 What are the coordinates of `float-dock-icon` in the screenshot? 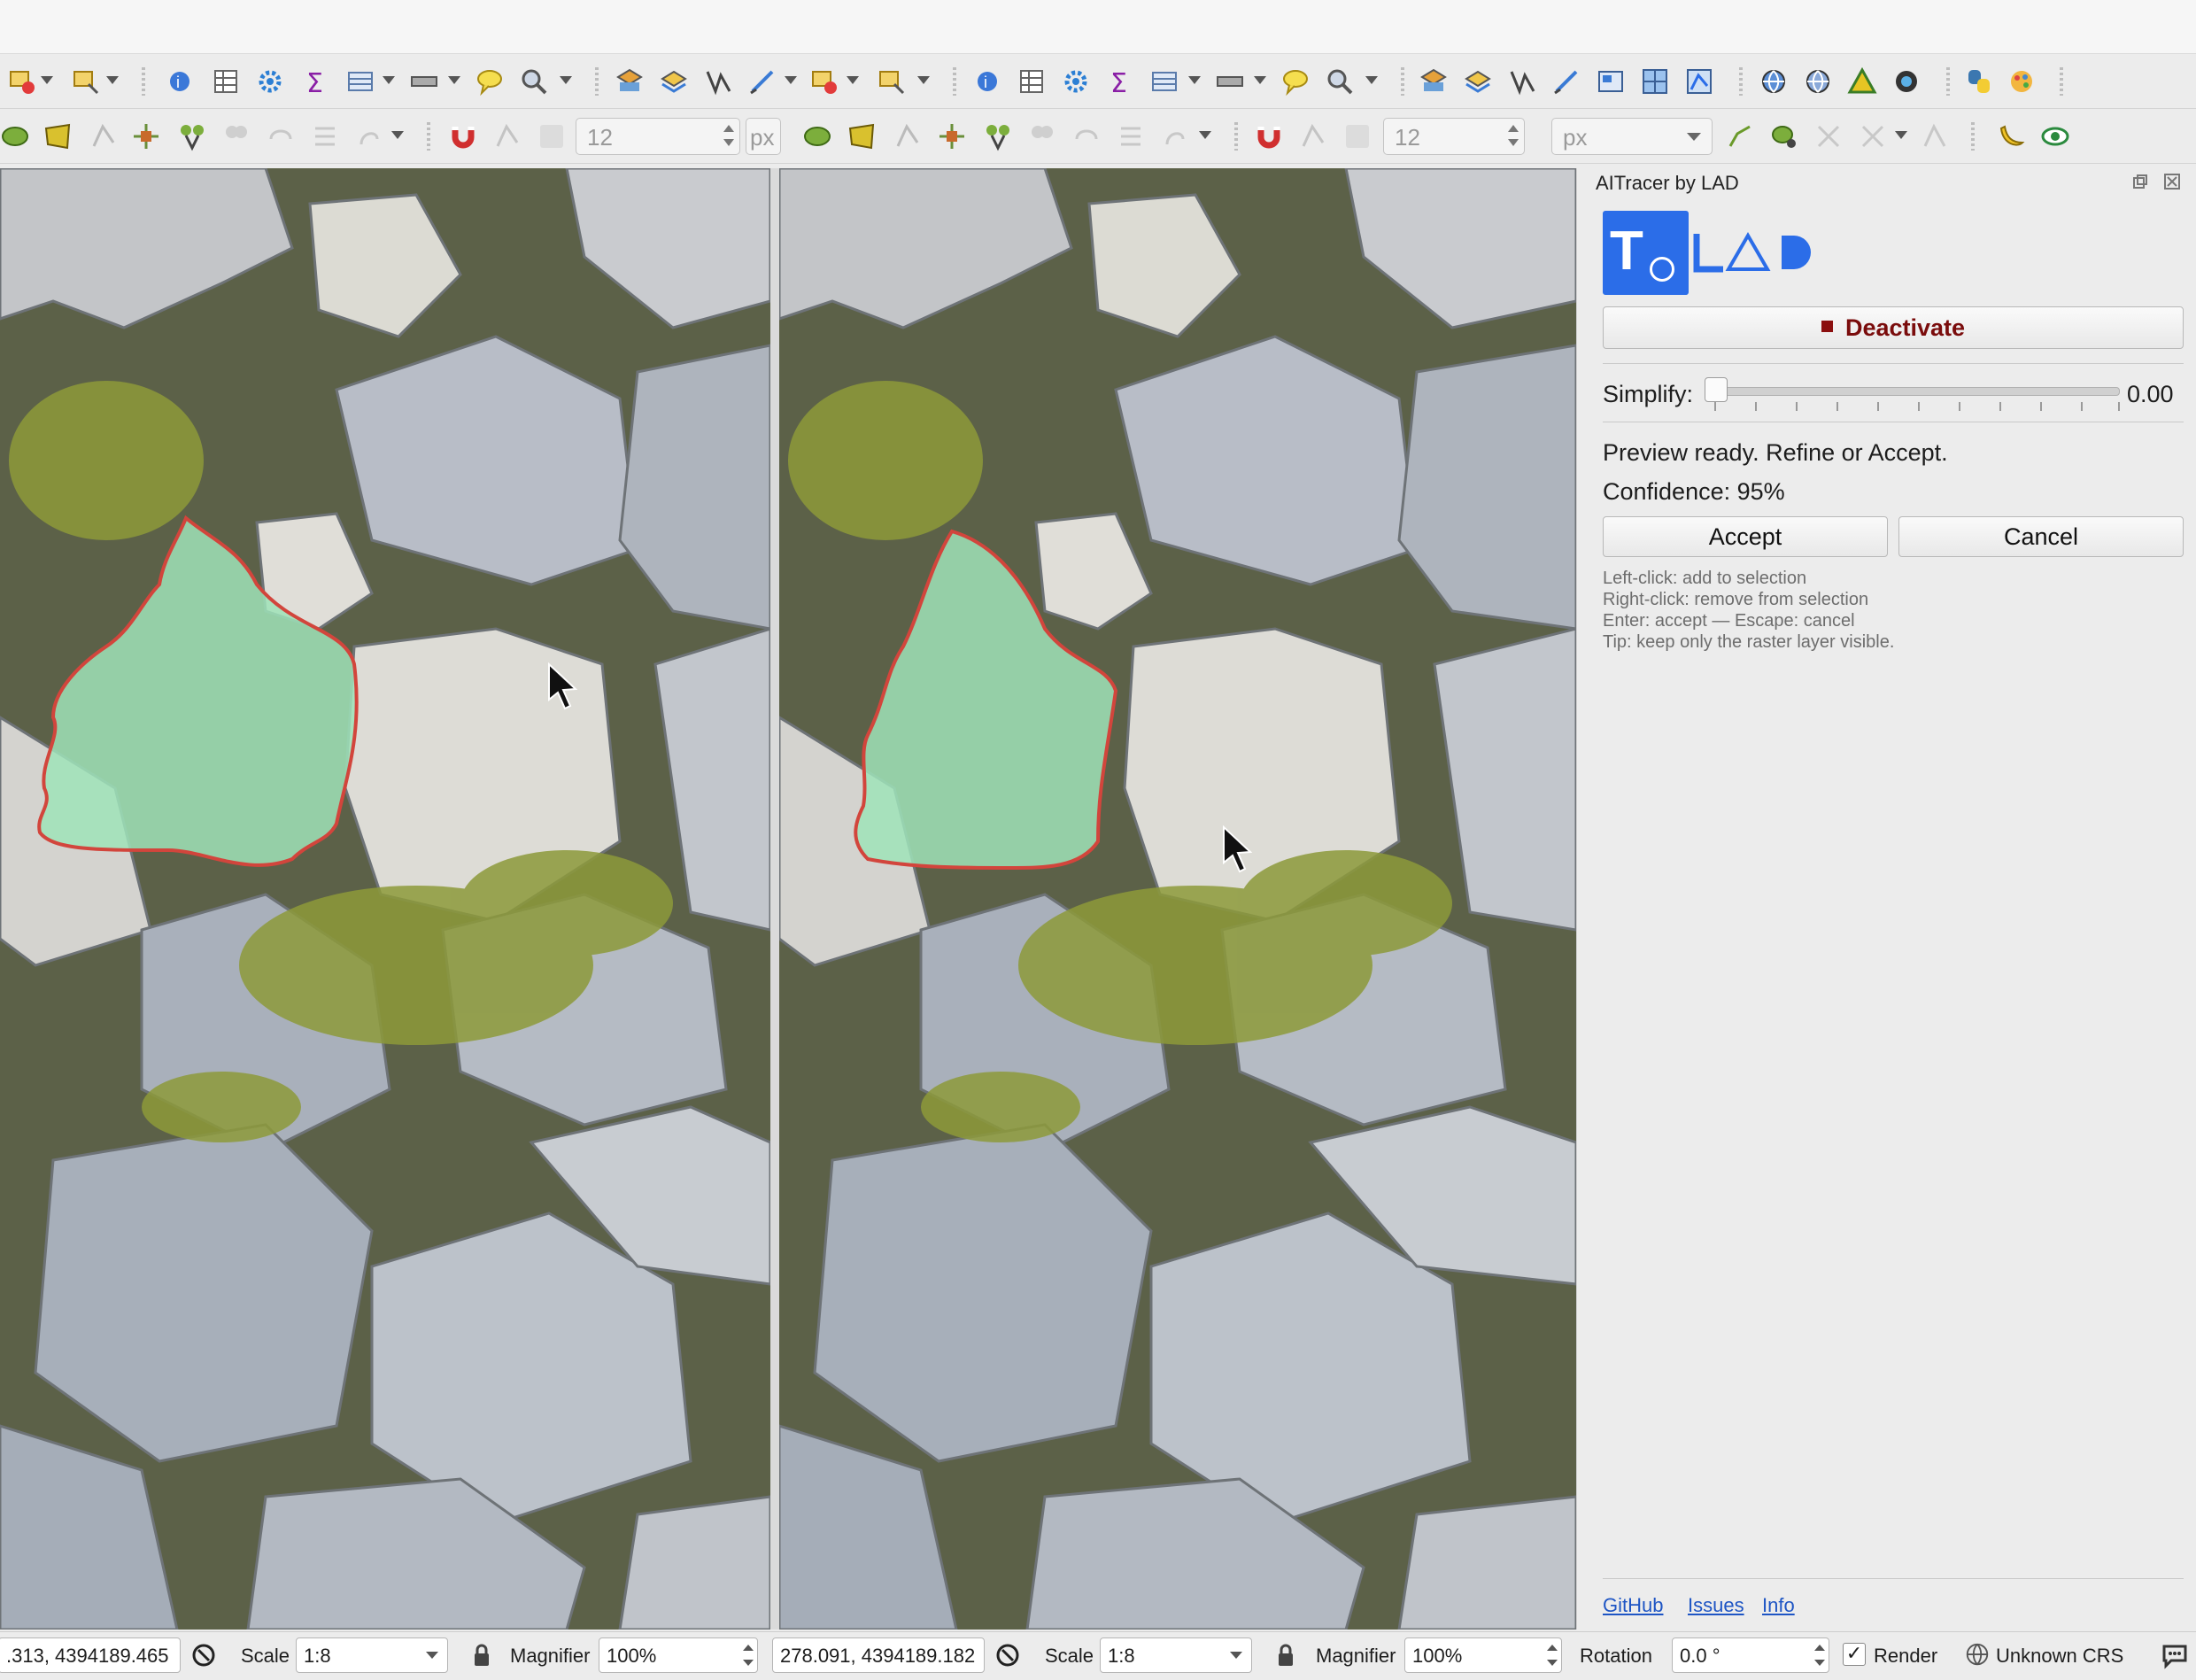 It's located at (2140, 182).